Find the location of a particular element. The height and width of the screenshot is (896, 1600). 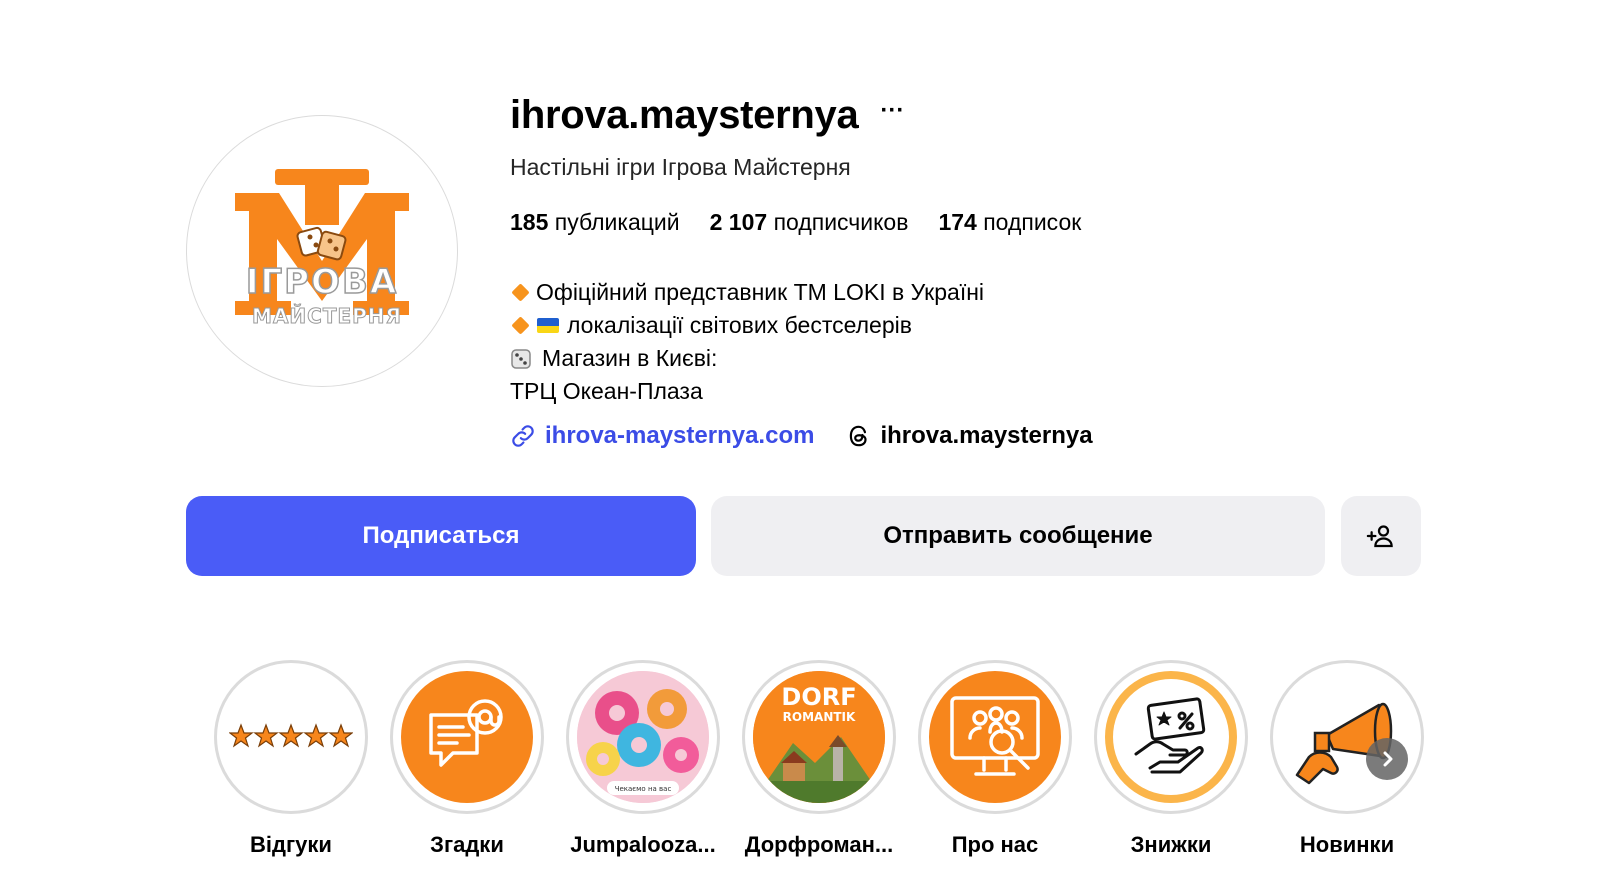

highlight-label: Про нас is located at coordinates (995, 844).